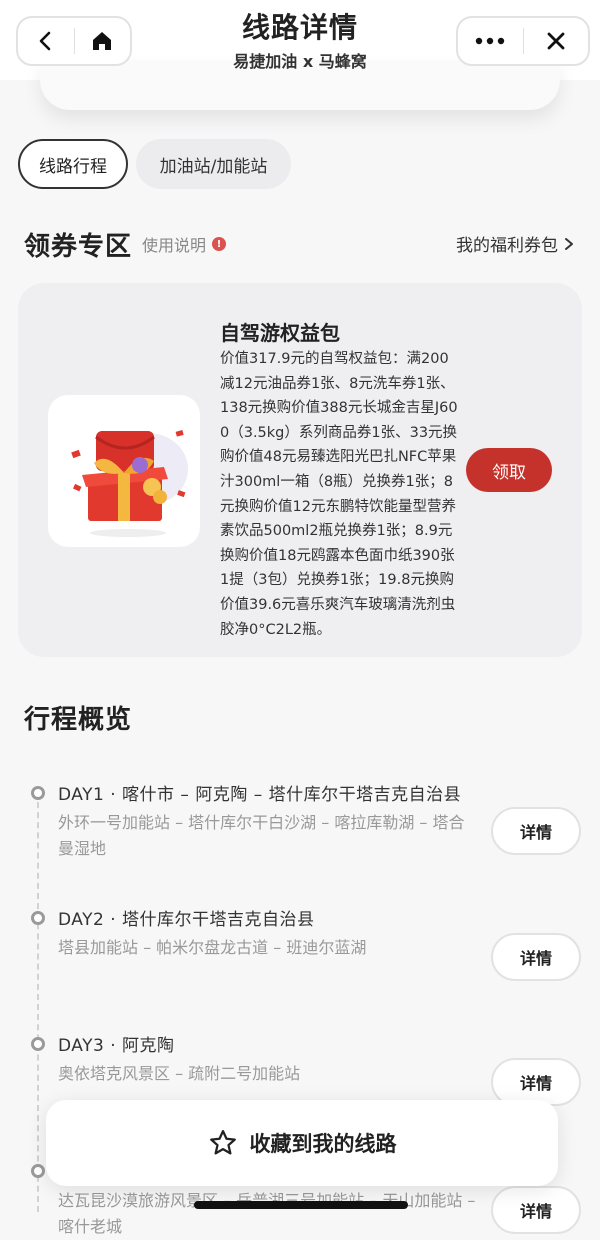 The image size is (600, 1240). I want to click on coupon-section-title: 领券专区, so click(78, 247).